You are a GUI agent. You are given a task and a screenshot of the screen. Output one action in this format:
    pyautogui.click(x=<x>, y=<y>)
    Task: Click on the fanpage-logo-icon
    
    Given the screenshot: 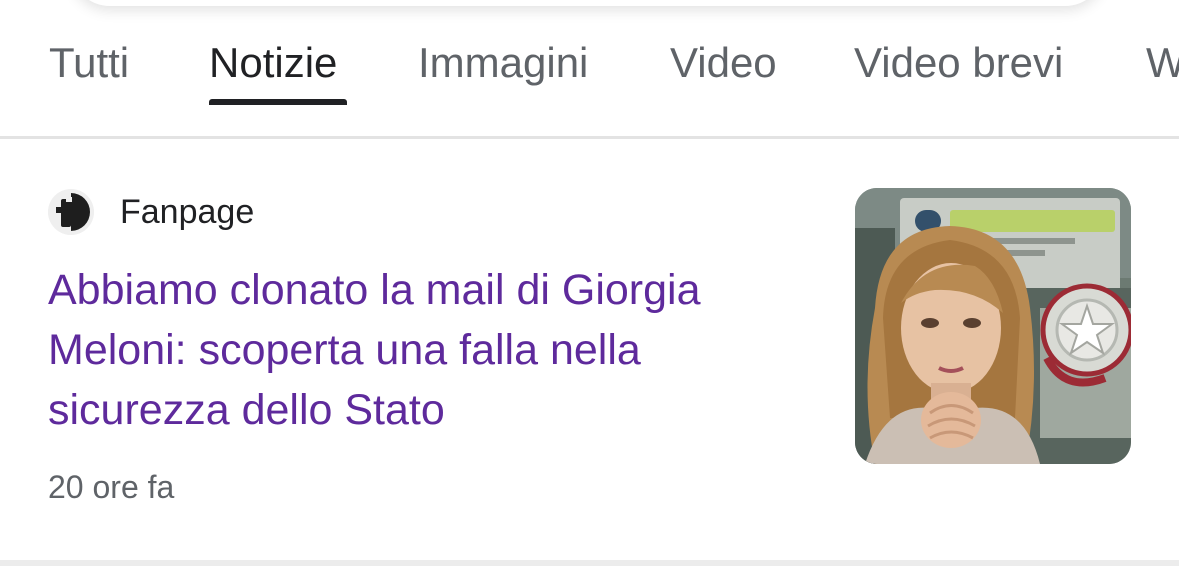 What is the action you would take?
    pyautogui.click(x=71, y=212)
    